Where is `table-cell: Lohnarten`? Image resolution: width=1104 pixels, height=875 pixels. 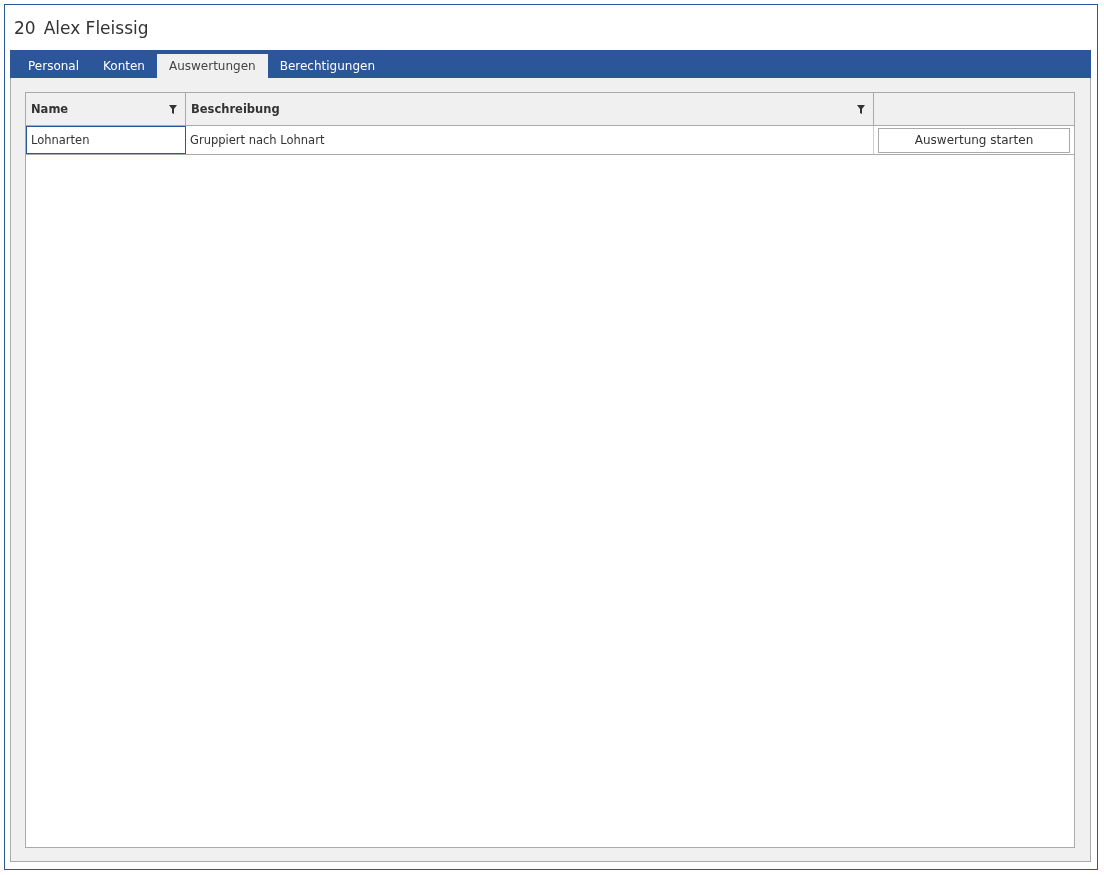 table-cell: Lohnarten is located at coordinates (106, 140).